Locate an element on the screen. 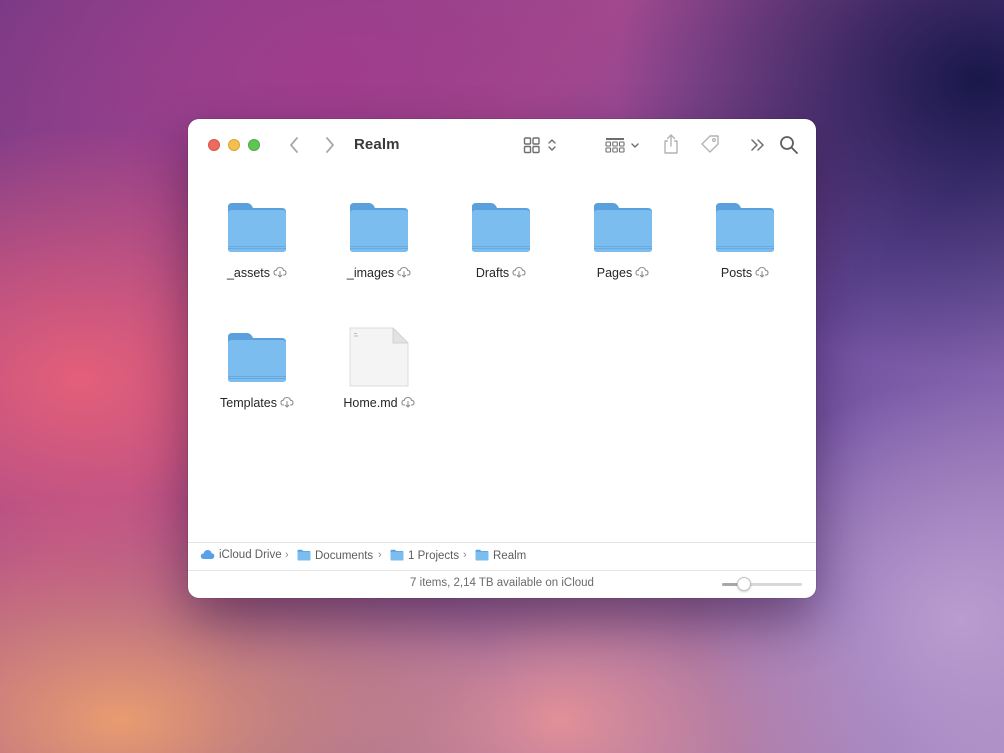  path-item-realm: Realm is located at coordinates (500, 555).